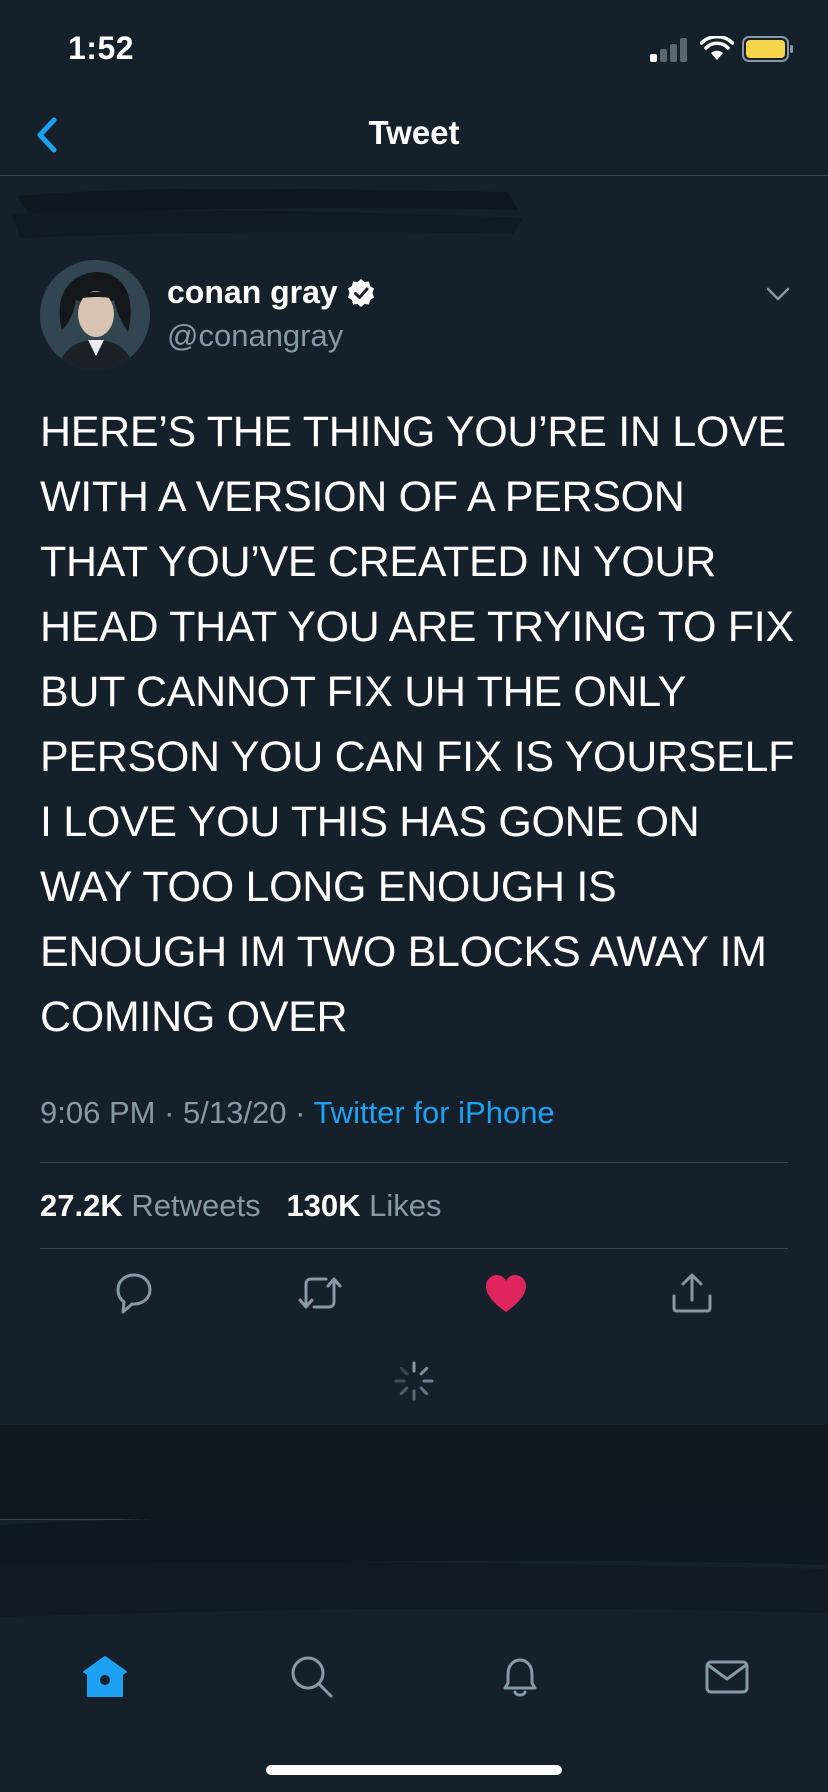 This screenshot has width=828, height=1792. Describe the element at coordinates (81, 1205) in the screenshot. I see `retweets-count: 27.2K` at that location.